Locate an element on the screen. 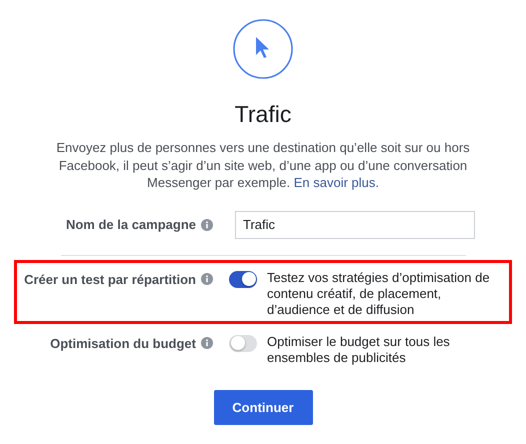  continue-button: Continuer is located at coordinates (263, 407).